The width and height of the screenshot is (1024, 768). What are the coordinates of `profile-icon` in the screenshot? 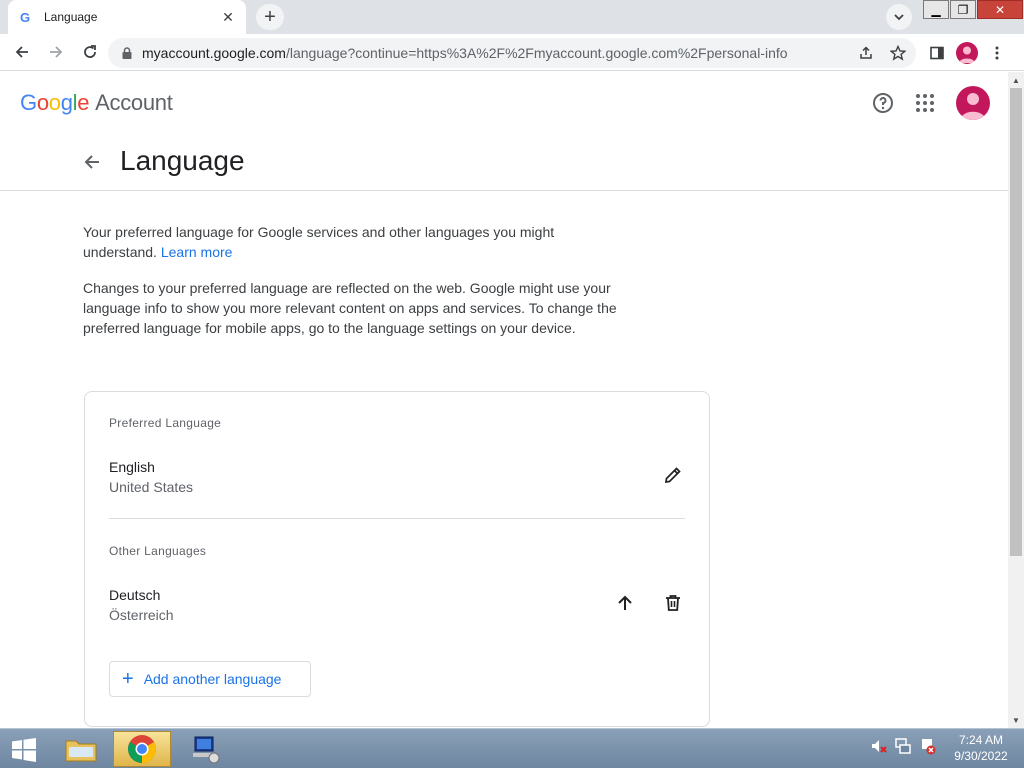 It's located at (967, 53).